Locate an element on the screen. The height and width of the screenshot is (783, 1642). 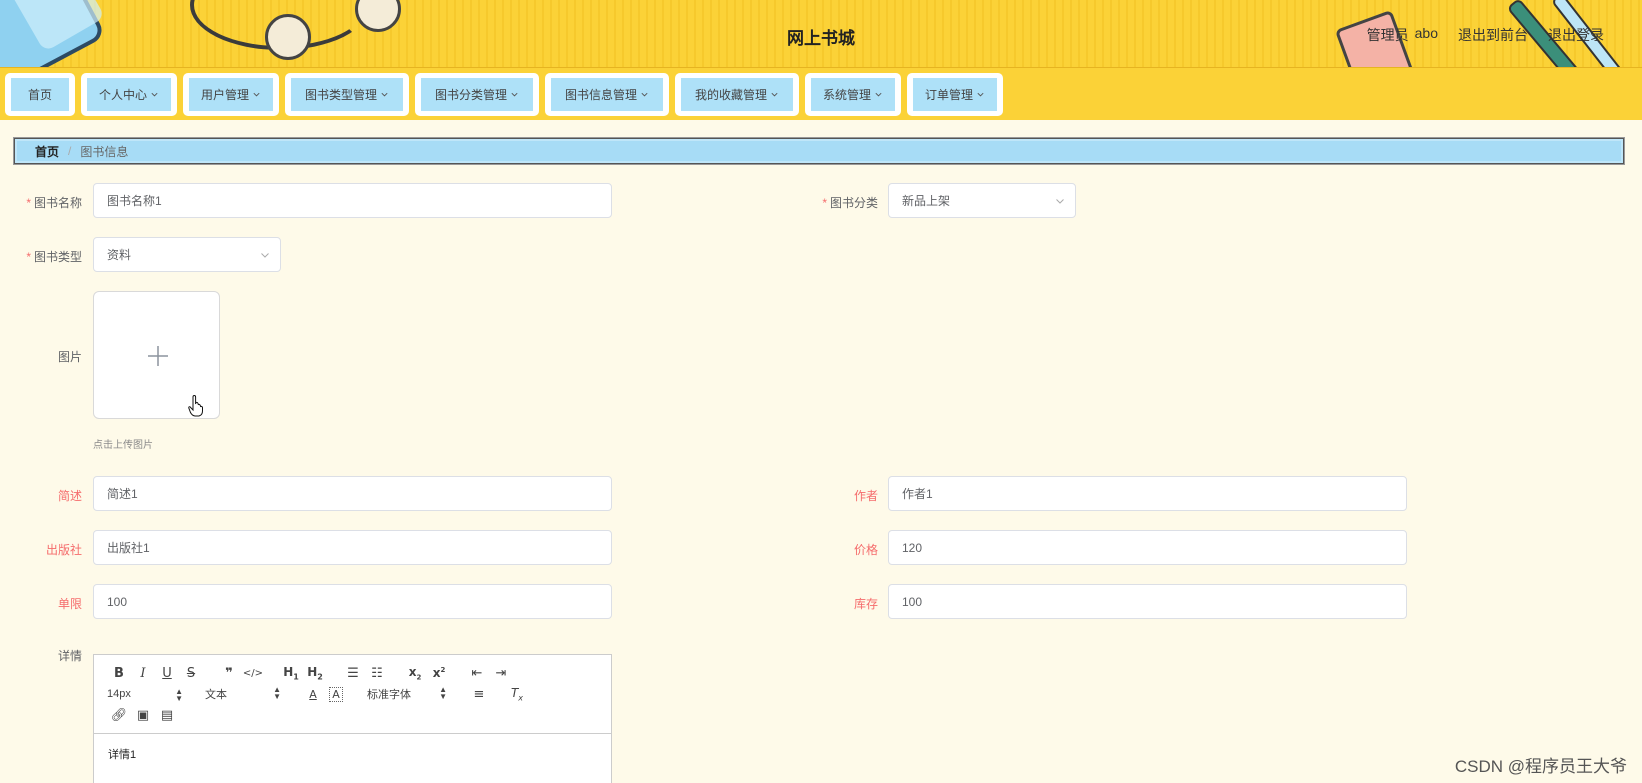
nav-item-label: 系统管理 is located at coordinates (847, 95).